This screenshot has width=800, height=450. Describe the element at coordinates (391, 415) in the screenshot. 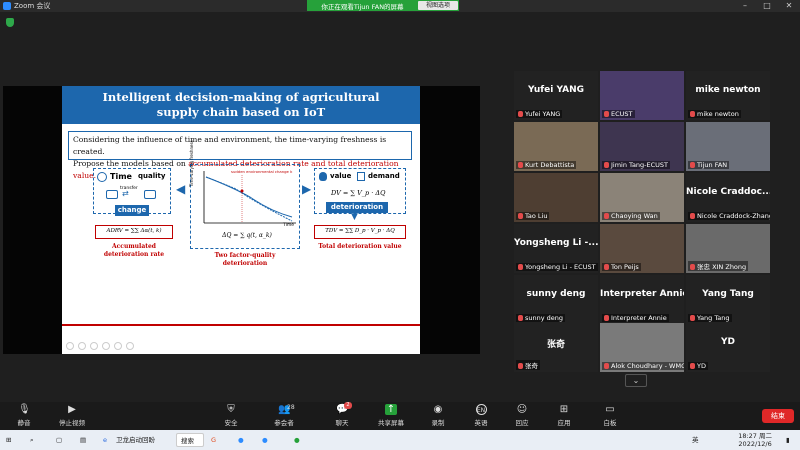

I see `share-screen-button: ↑ 共享屏幕` at that location.